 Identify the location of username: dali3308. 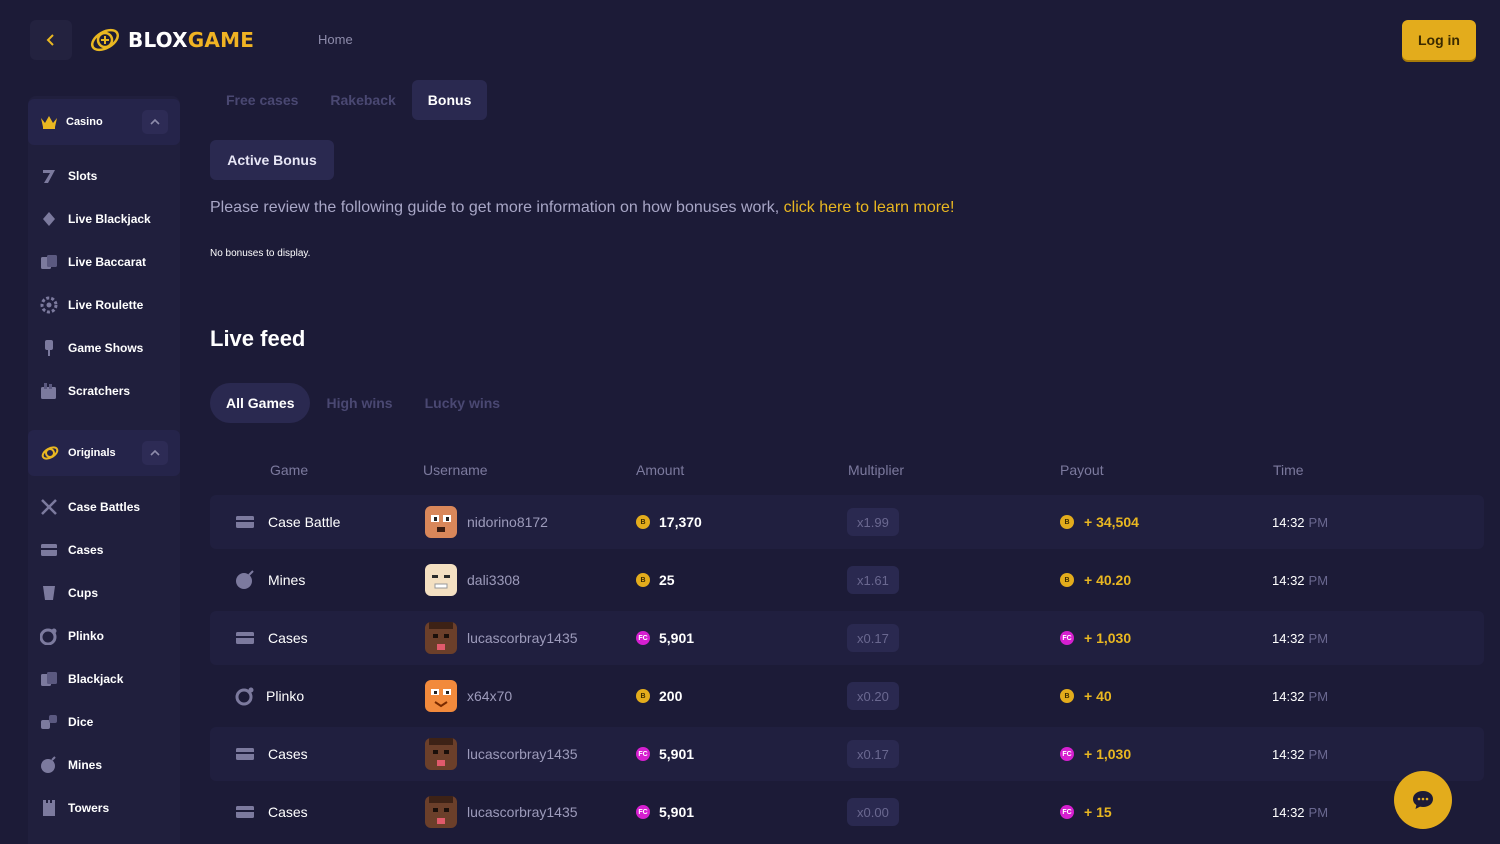
(493, 580).